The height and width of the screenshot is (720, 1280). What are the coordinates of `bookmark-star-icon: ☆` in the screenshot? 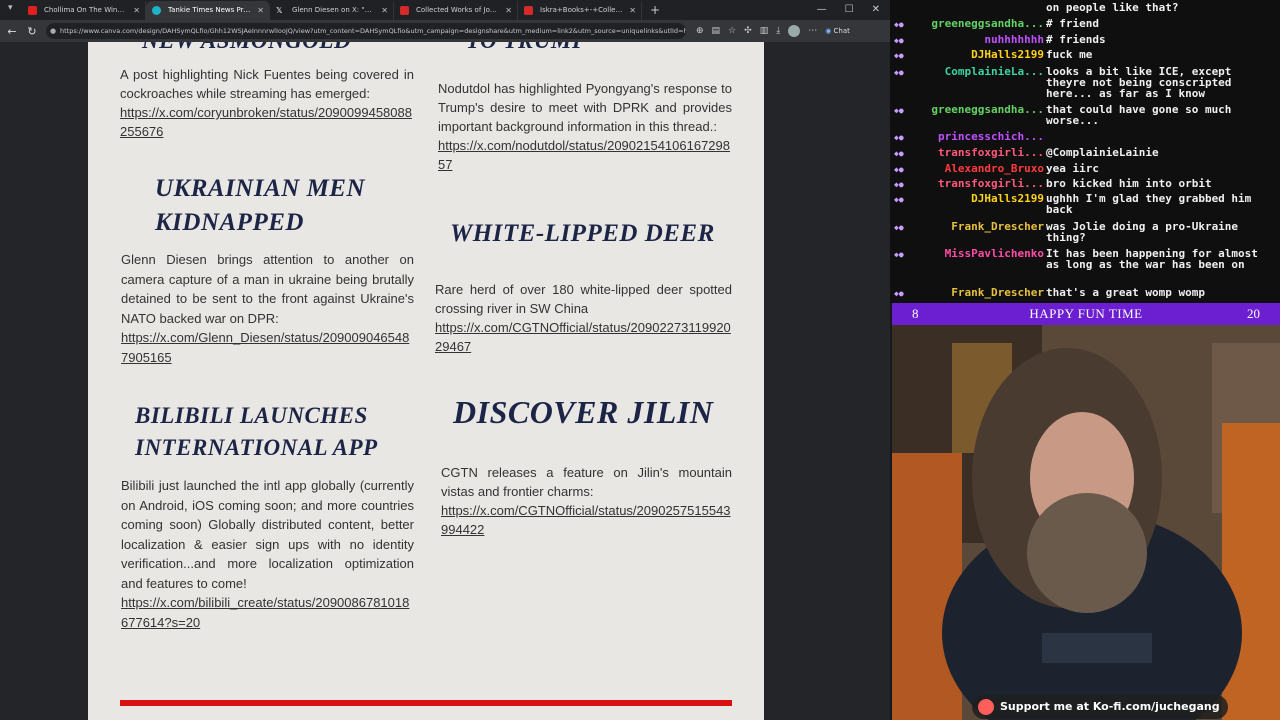 It's located at (732, 31).